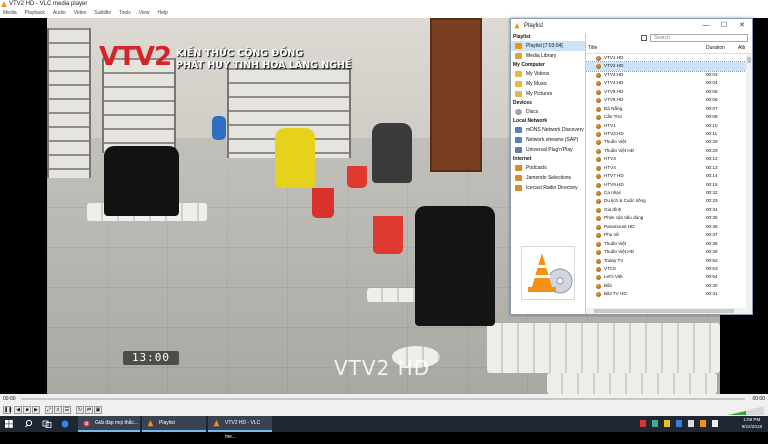  Describe the element at coordinates (102, 13) in the screenshot. I see `menu-subtitle: Subtitle` at that location.